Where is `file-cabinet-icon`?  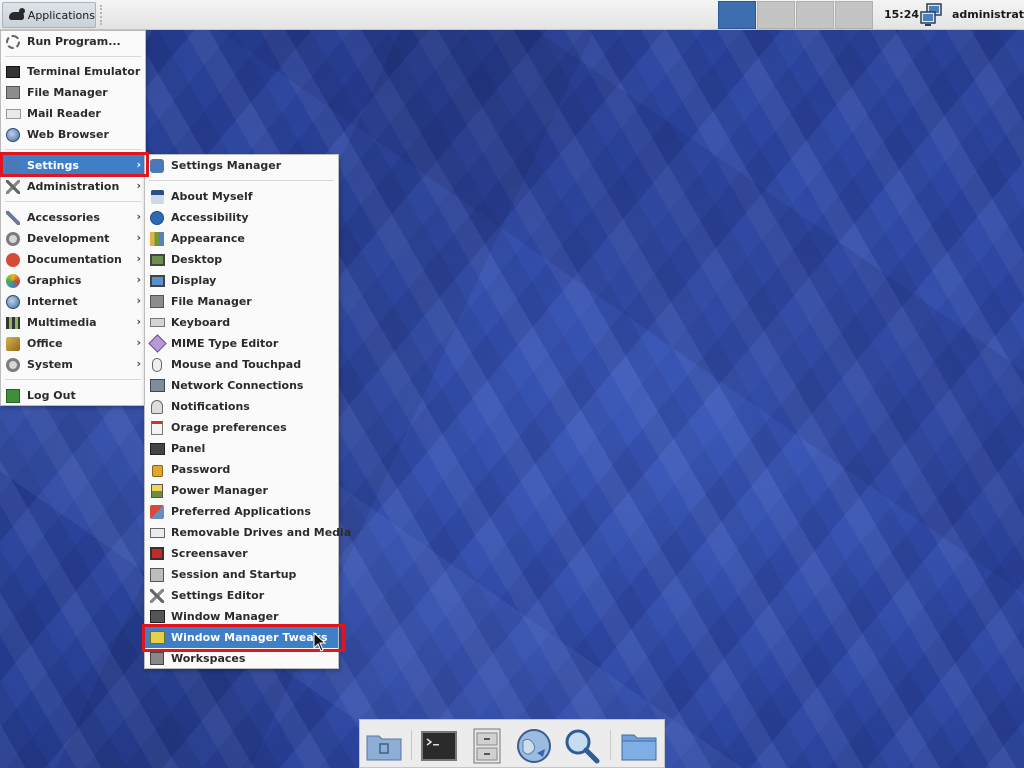
file-cabinet-icon is located at coordinates (487, 746).